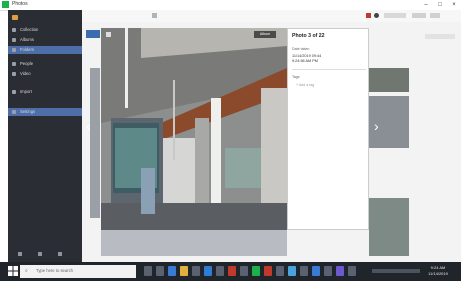 The image size is (461, 281). Describe the element at coordinates (208, 271) in the screenshot. I see `mail-icon` at that location.